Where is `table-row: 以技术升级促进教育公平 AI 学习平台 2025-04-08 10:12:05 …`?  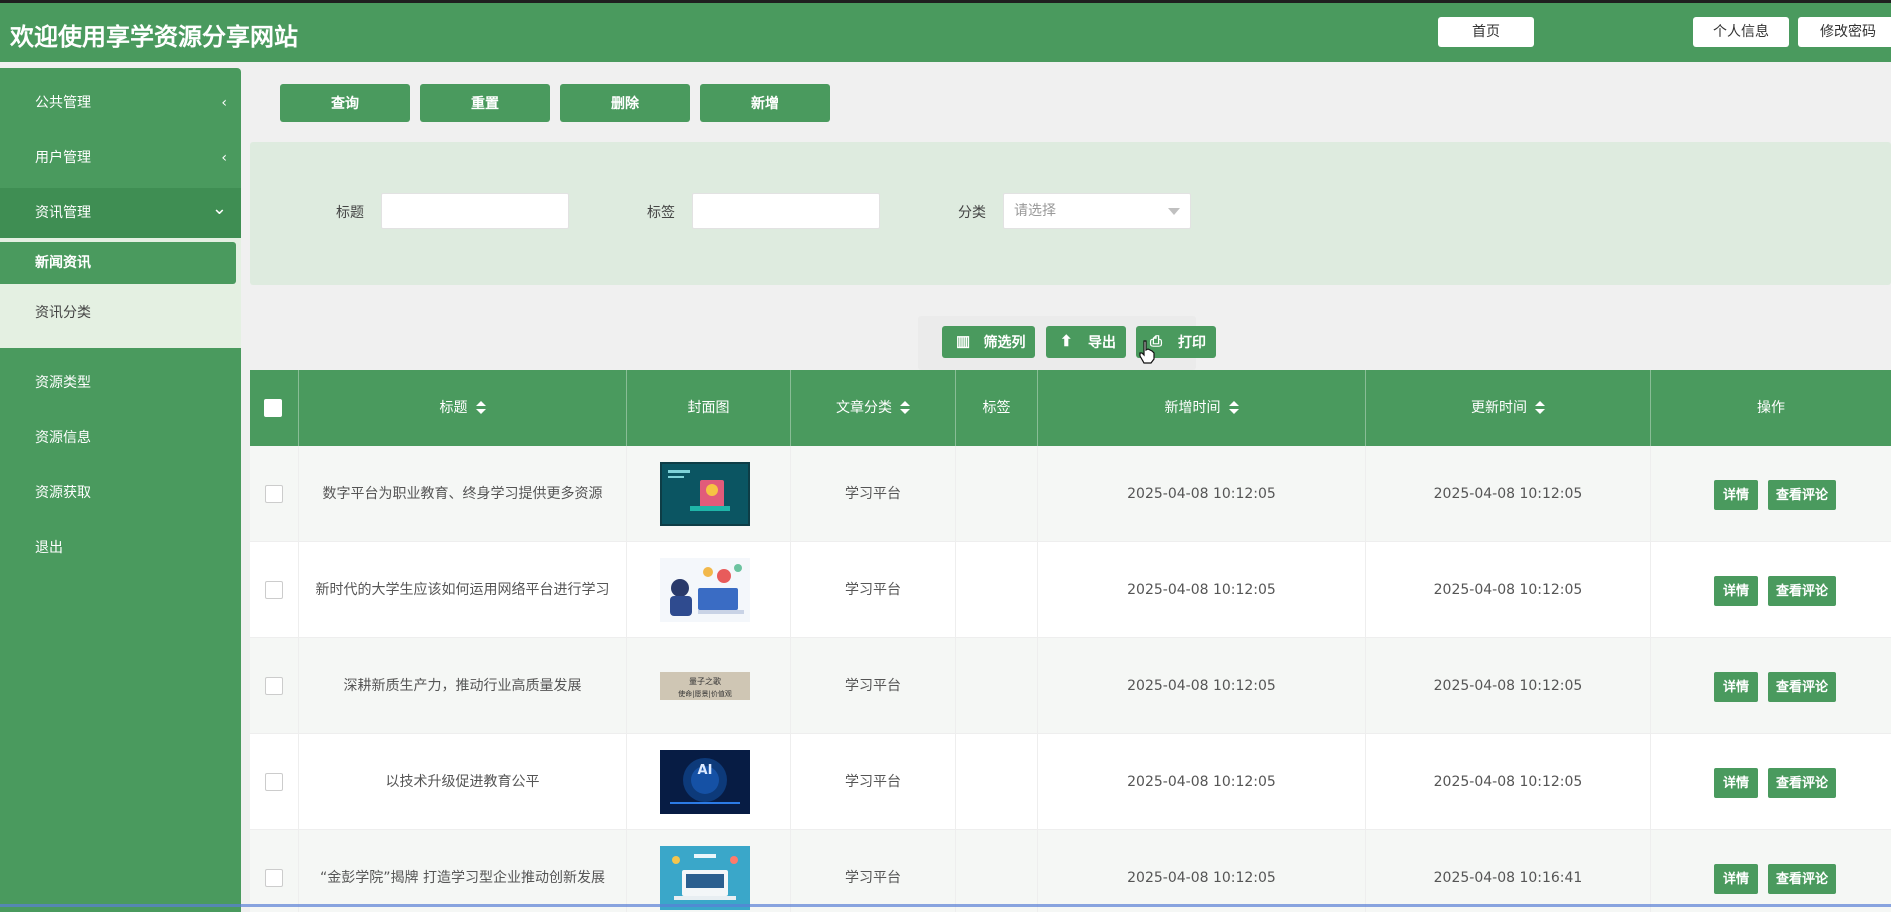
table-row: 以技术升级促进教育公平 AI 学习平台 2025-04-08 10:12:05 … is located at coordinates (1070, 782).